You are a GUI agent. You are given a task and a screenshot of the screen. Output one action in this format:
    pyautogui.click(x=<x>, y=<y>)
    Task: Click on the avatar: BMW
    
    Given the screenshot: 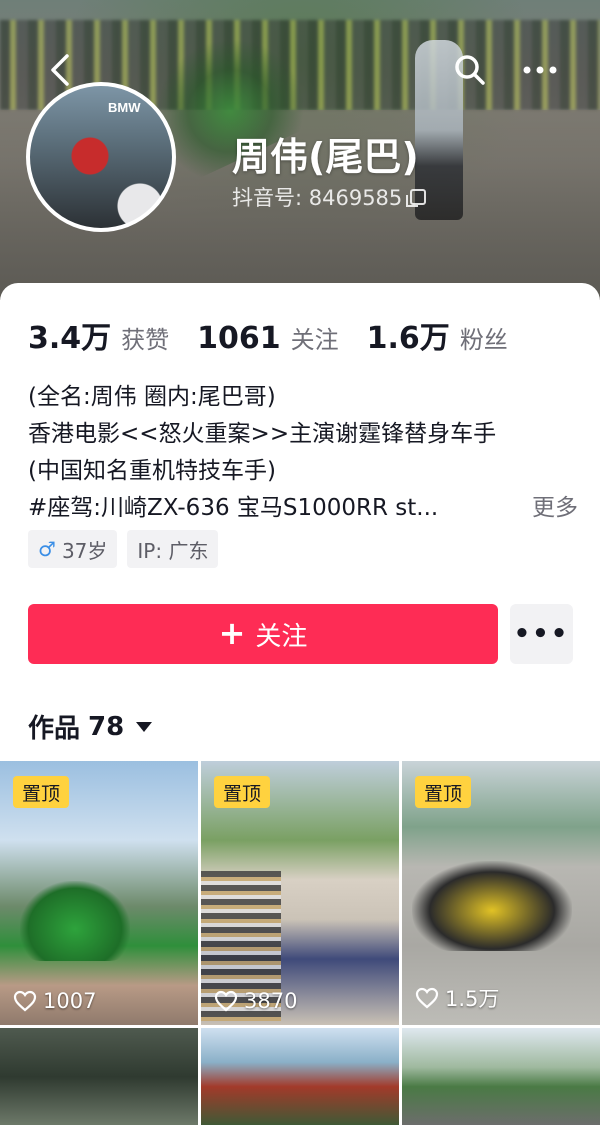 What is the action you would take?
    pyautogui.click(x=101, y=157)
    